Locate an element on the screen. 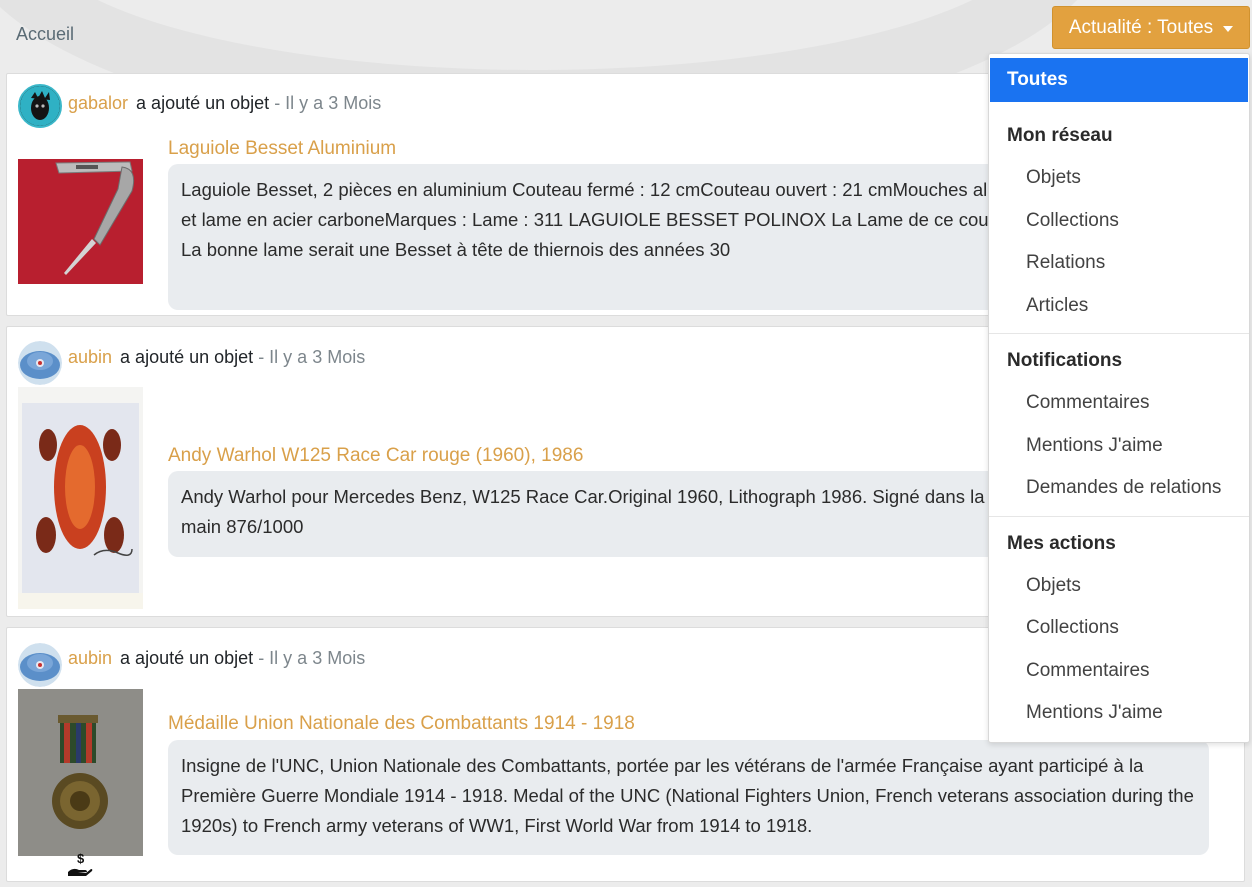 Image resolution: width=1252 pixels, height=887 pixels. menu-item-my-objects: Objets is located at coordinates (1119, 586).